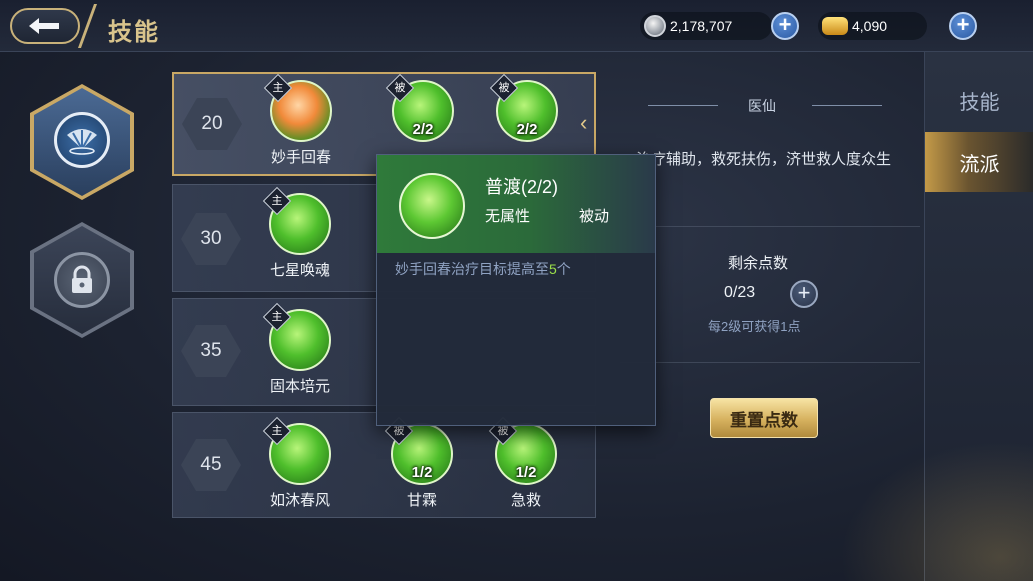  I want to click on skill-tooltip: 普渡(2/2) 无属性 被动 妙手回春治疗目标提高至5个, so click(516, 290).